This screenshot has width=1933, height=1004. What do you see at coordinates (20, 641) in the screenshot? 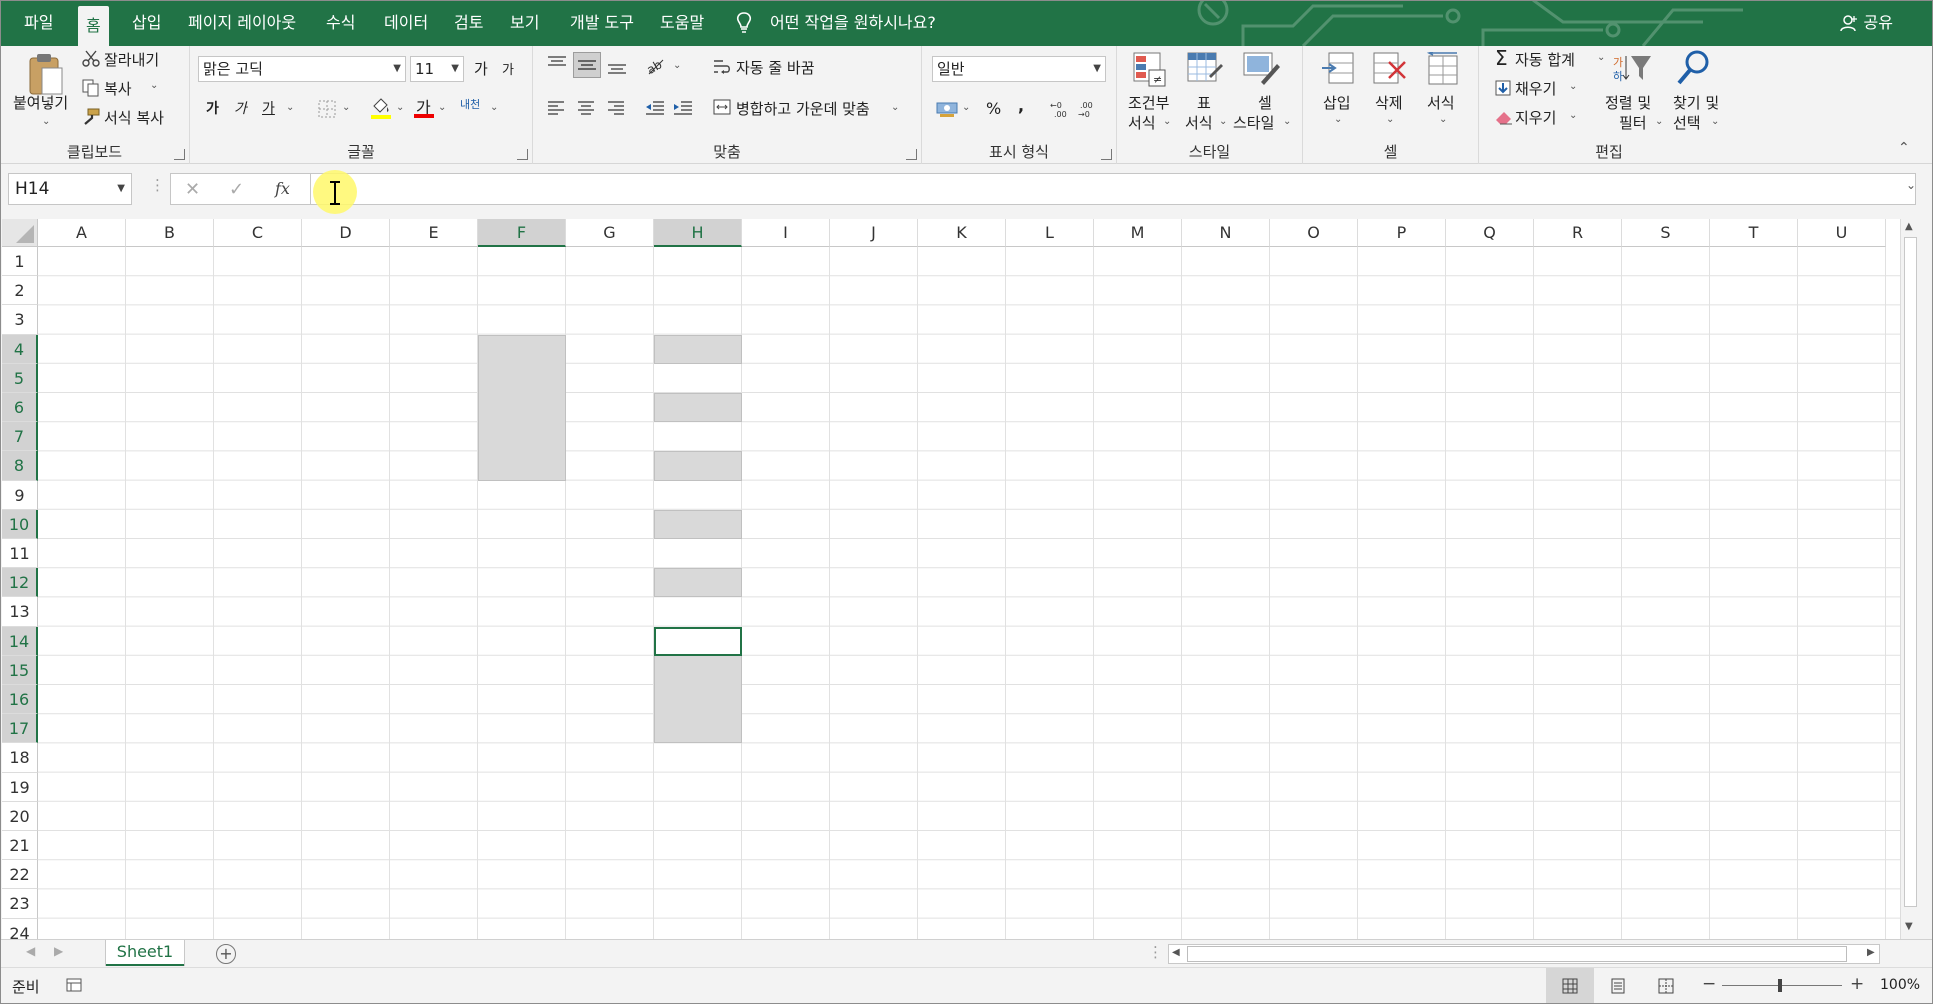
I see `row-header-14: 14` at bounding box center [20, 641].